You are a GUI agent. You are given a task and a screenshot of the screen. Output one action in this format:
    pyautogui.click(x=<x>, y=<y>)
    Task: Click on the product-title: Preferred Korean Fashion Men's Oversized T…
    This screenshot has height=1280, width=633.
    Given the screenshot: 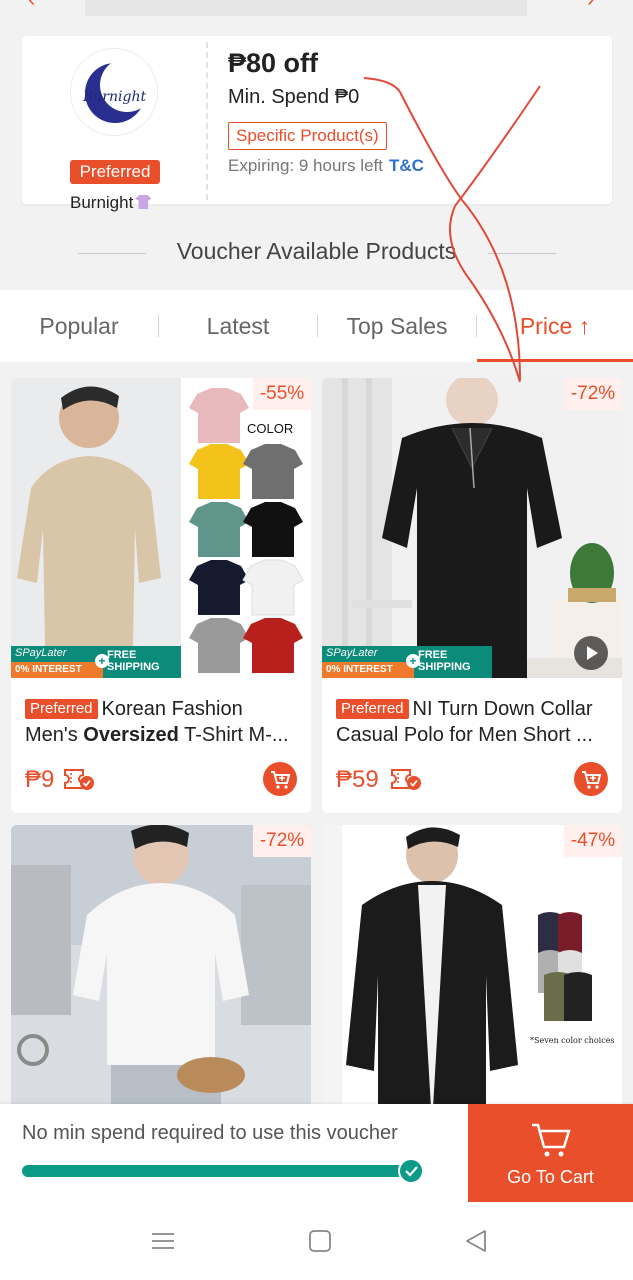 What is the action you would take?
    pyautogui.click(x=163, y=722)
    